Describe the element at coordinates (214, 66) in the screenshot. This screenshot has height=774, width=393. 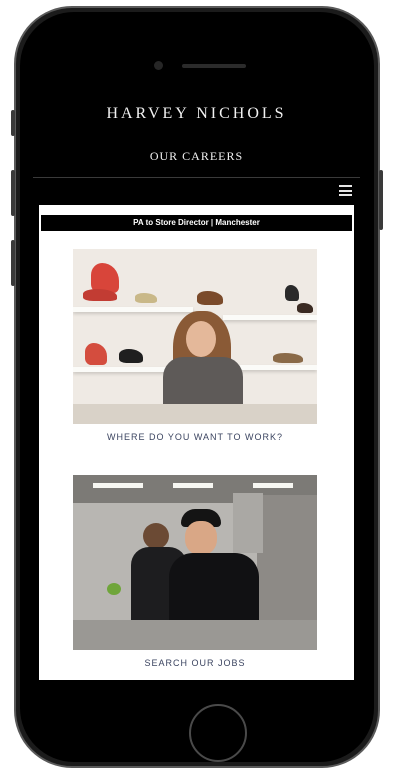
I see `earpiece-speaker` at that location.